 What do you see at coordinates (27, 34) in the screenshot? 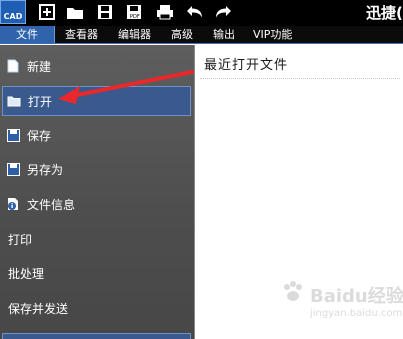
I see `menu-file: 文件` at bounding box center [27, 34].